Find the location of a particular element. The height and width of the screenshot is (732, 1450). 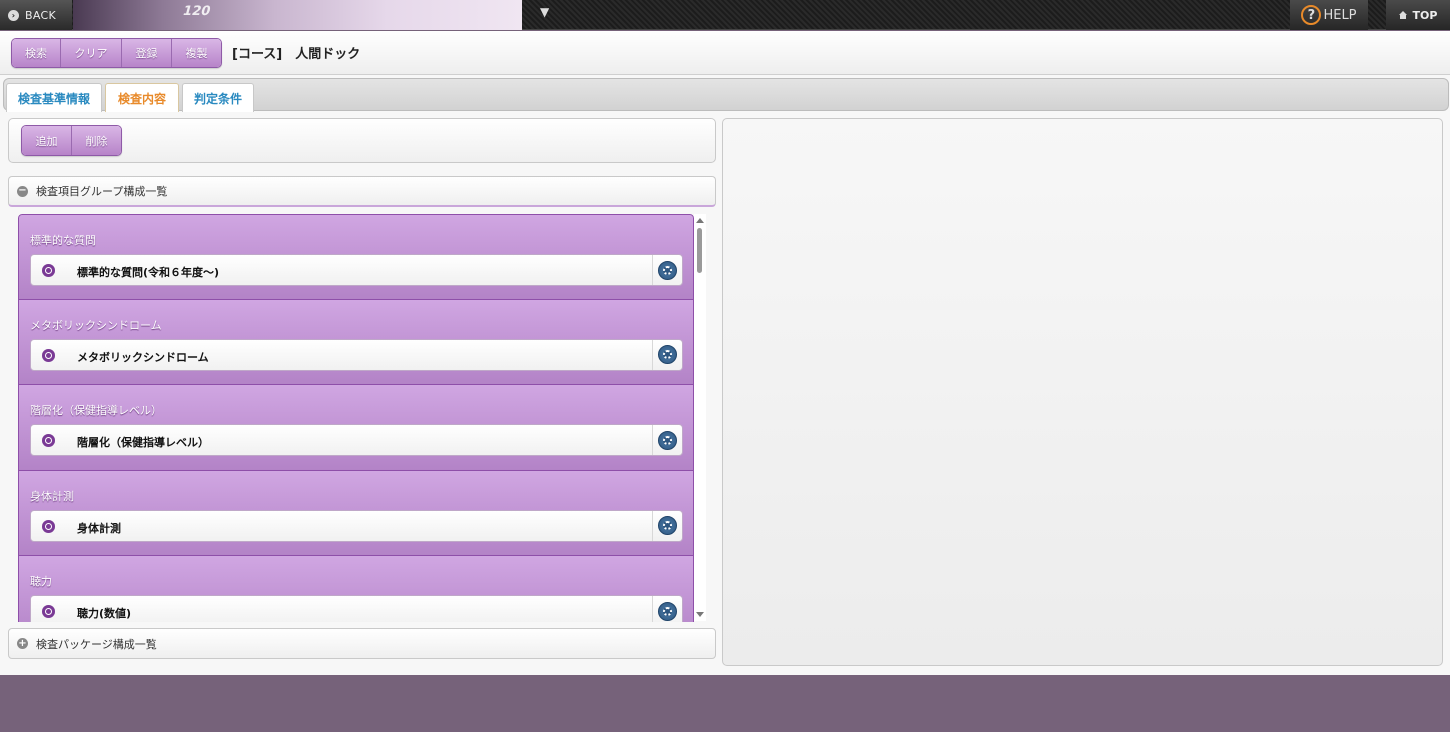

back-arrow-icon: › is located at coordinates (13, 15).